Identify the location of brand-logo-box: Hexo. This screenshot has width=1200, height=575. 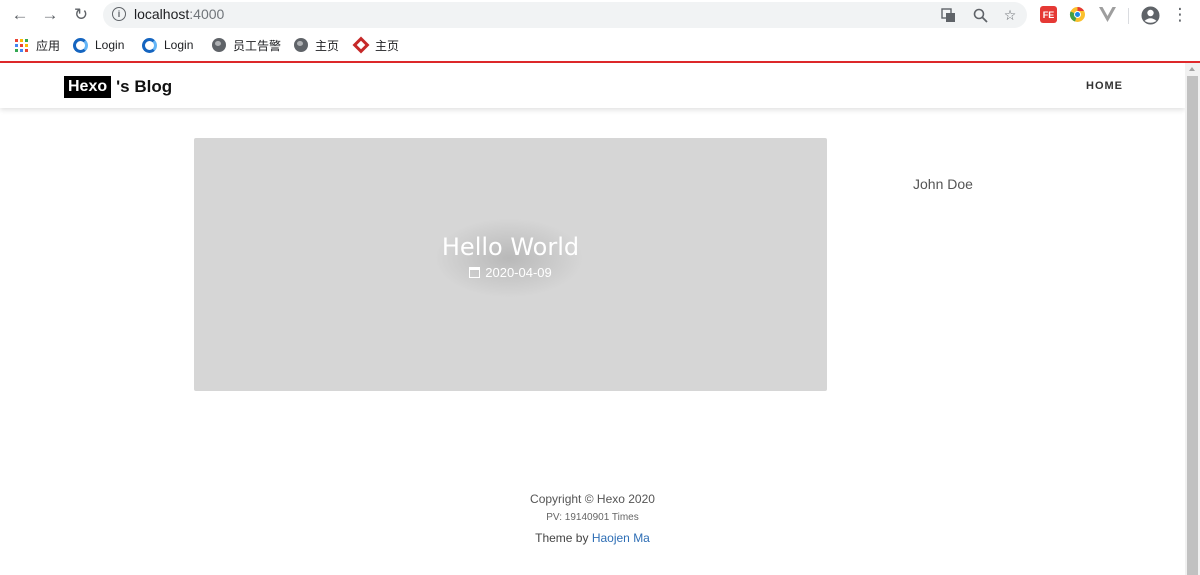
(88, 87).